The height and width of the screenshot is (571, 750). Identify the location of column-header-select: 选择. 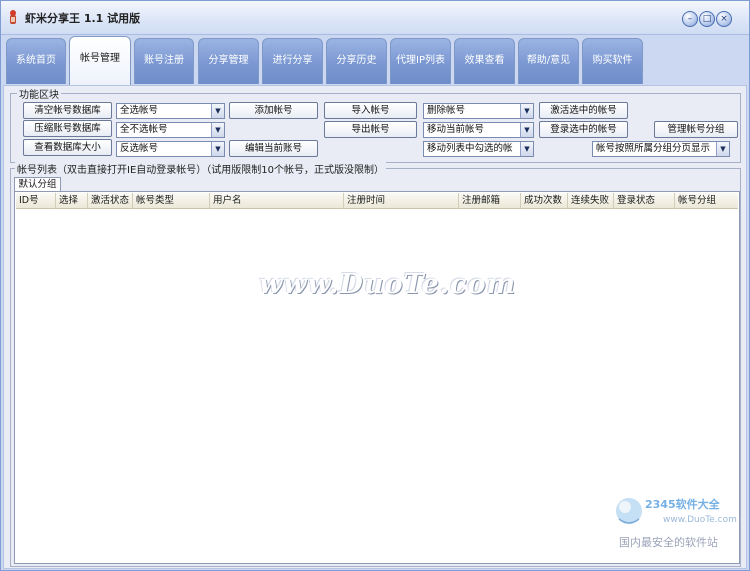
(72, 201).